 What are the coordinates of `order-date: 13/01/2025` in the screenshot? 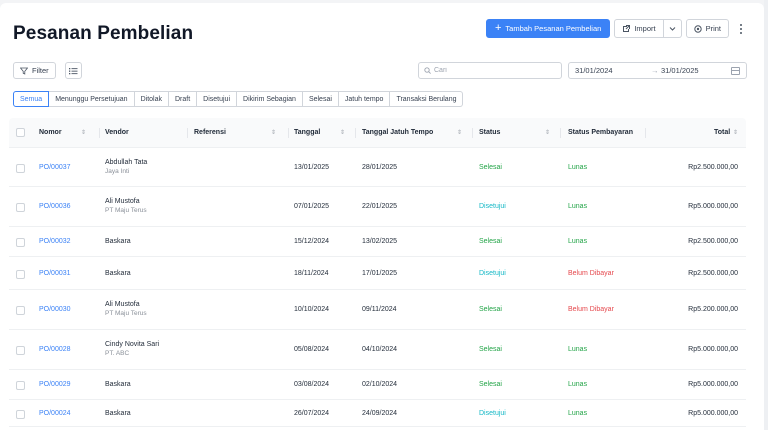 It's located at (312, 167).